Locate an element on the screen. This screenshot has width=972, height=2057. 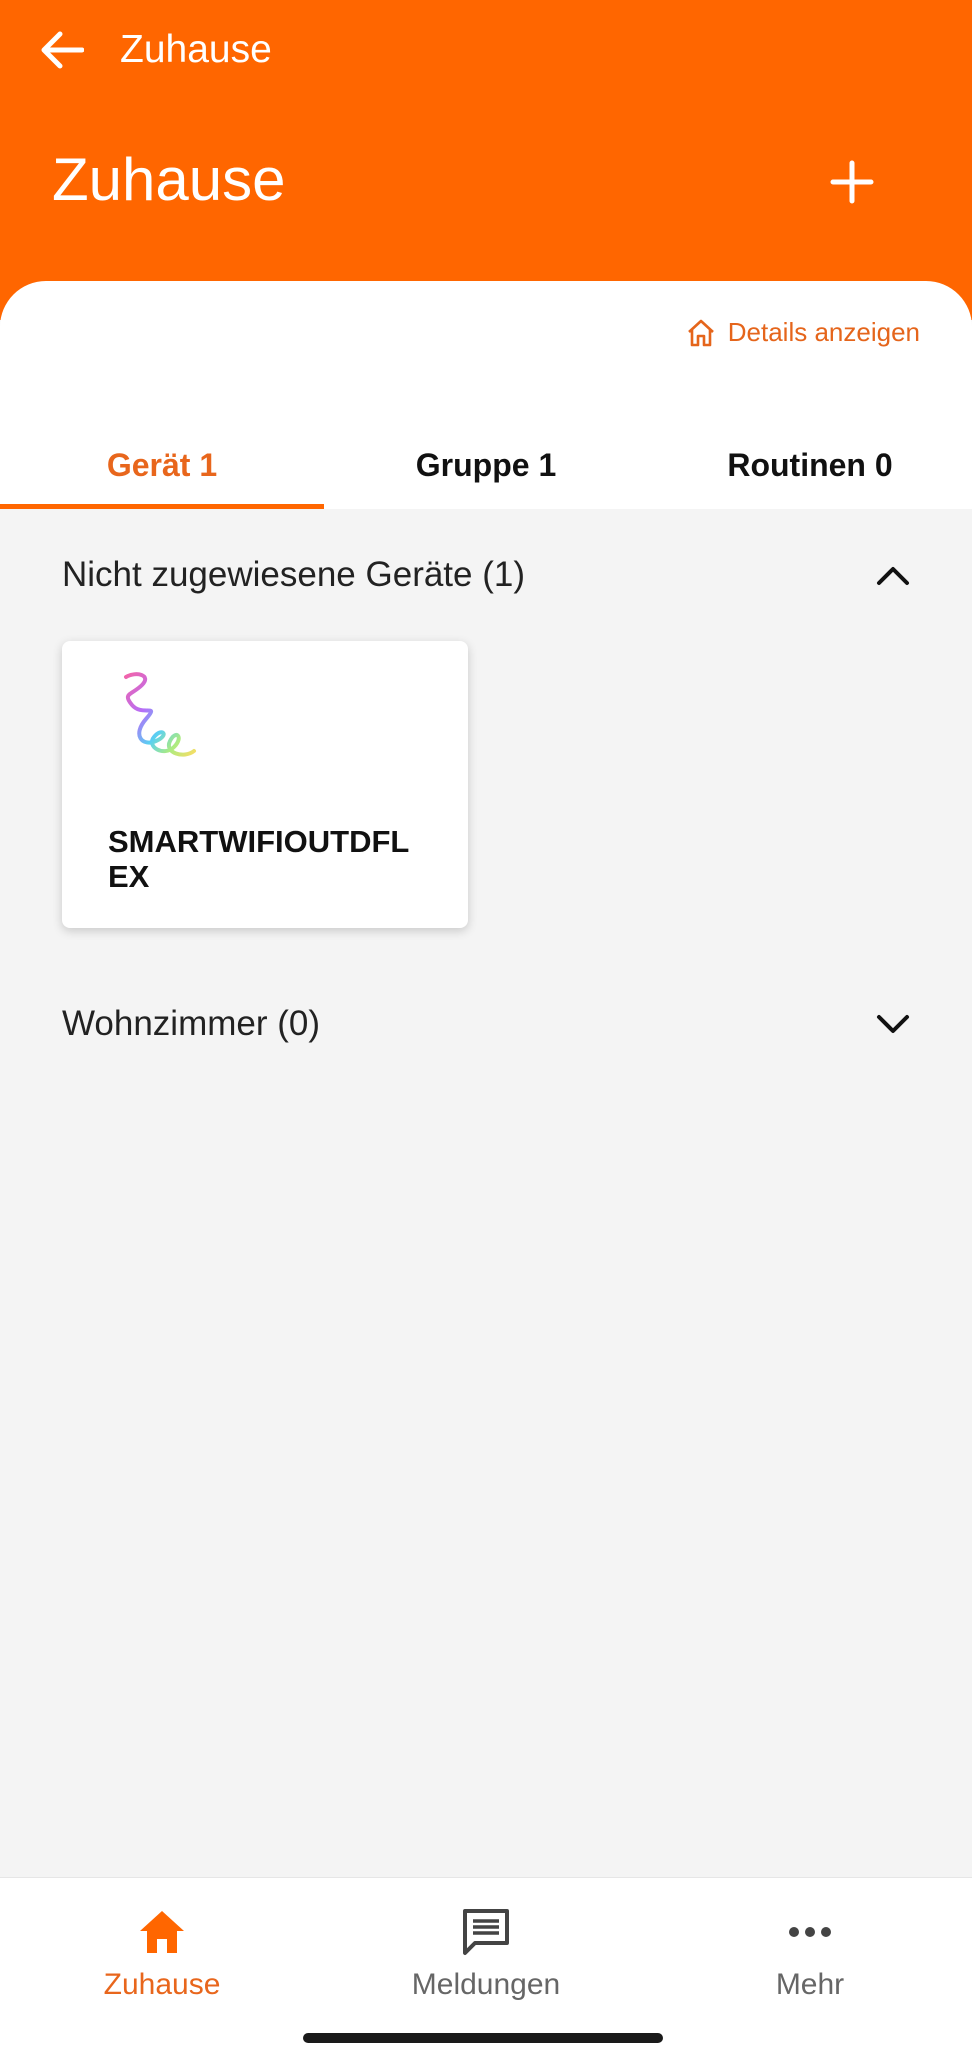
add-button is located at coordinates (852, 182).